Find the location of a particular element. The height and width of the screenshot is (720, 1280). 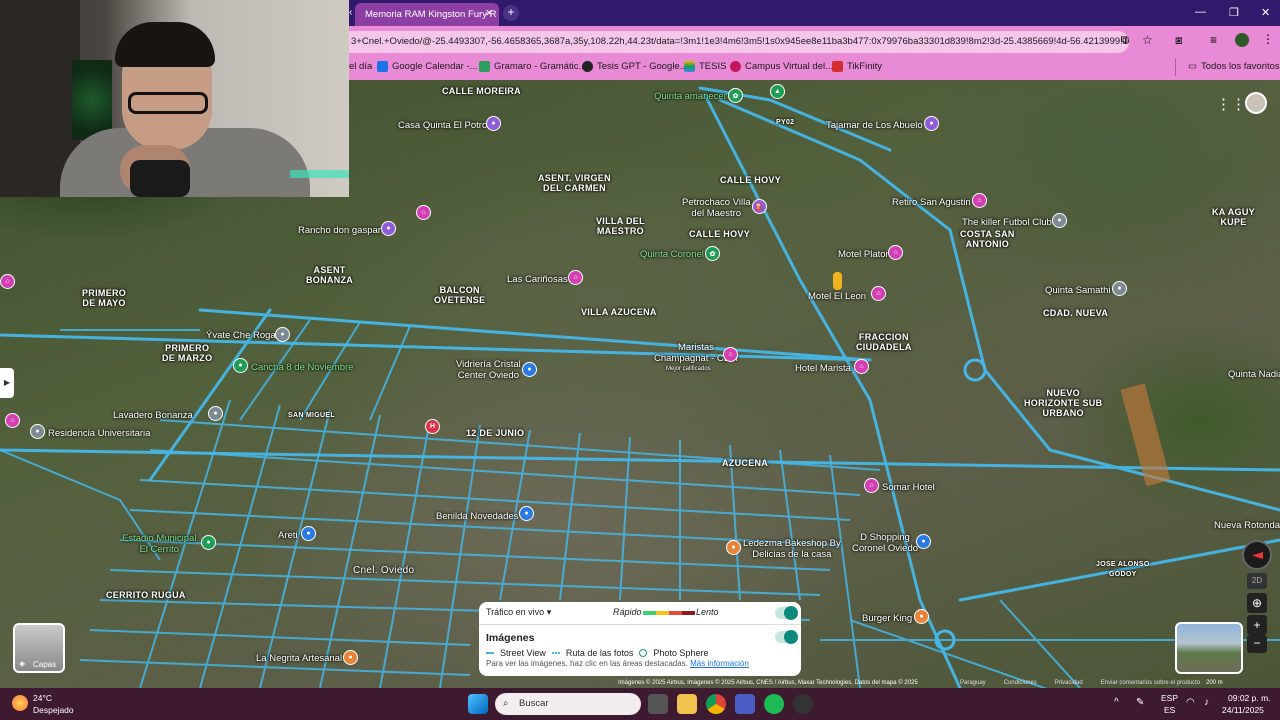

traffic-toggle is located at coordinates (786, 613).